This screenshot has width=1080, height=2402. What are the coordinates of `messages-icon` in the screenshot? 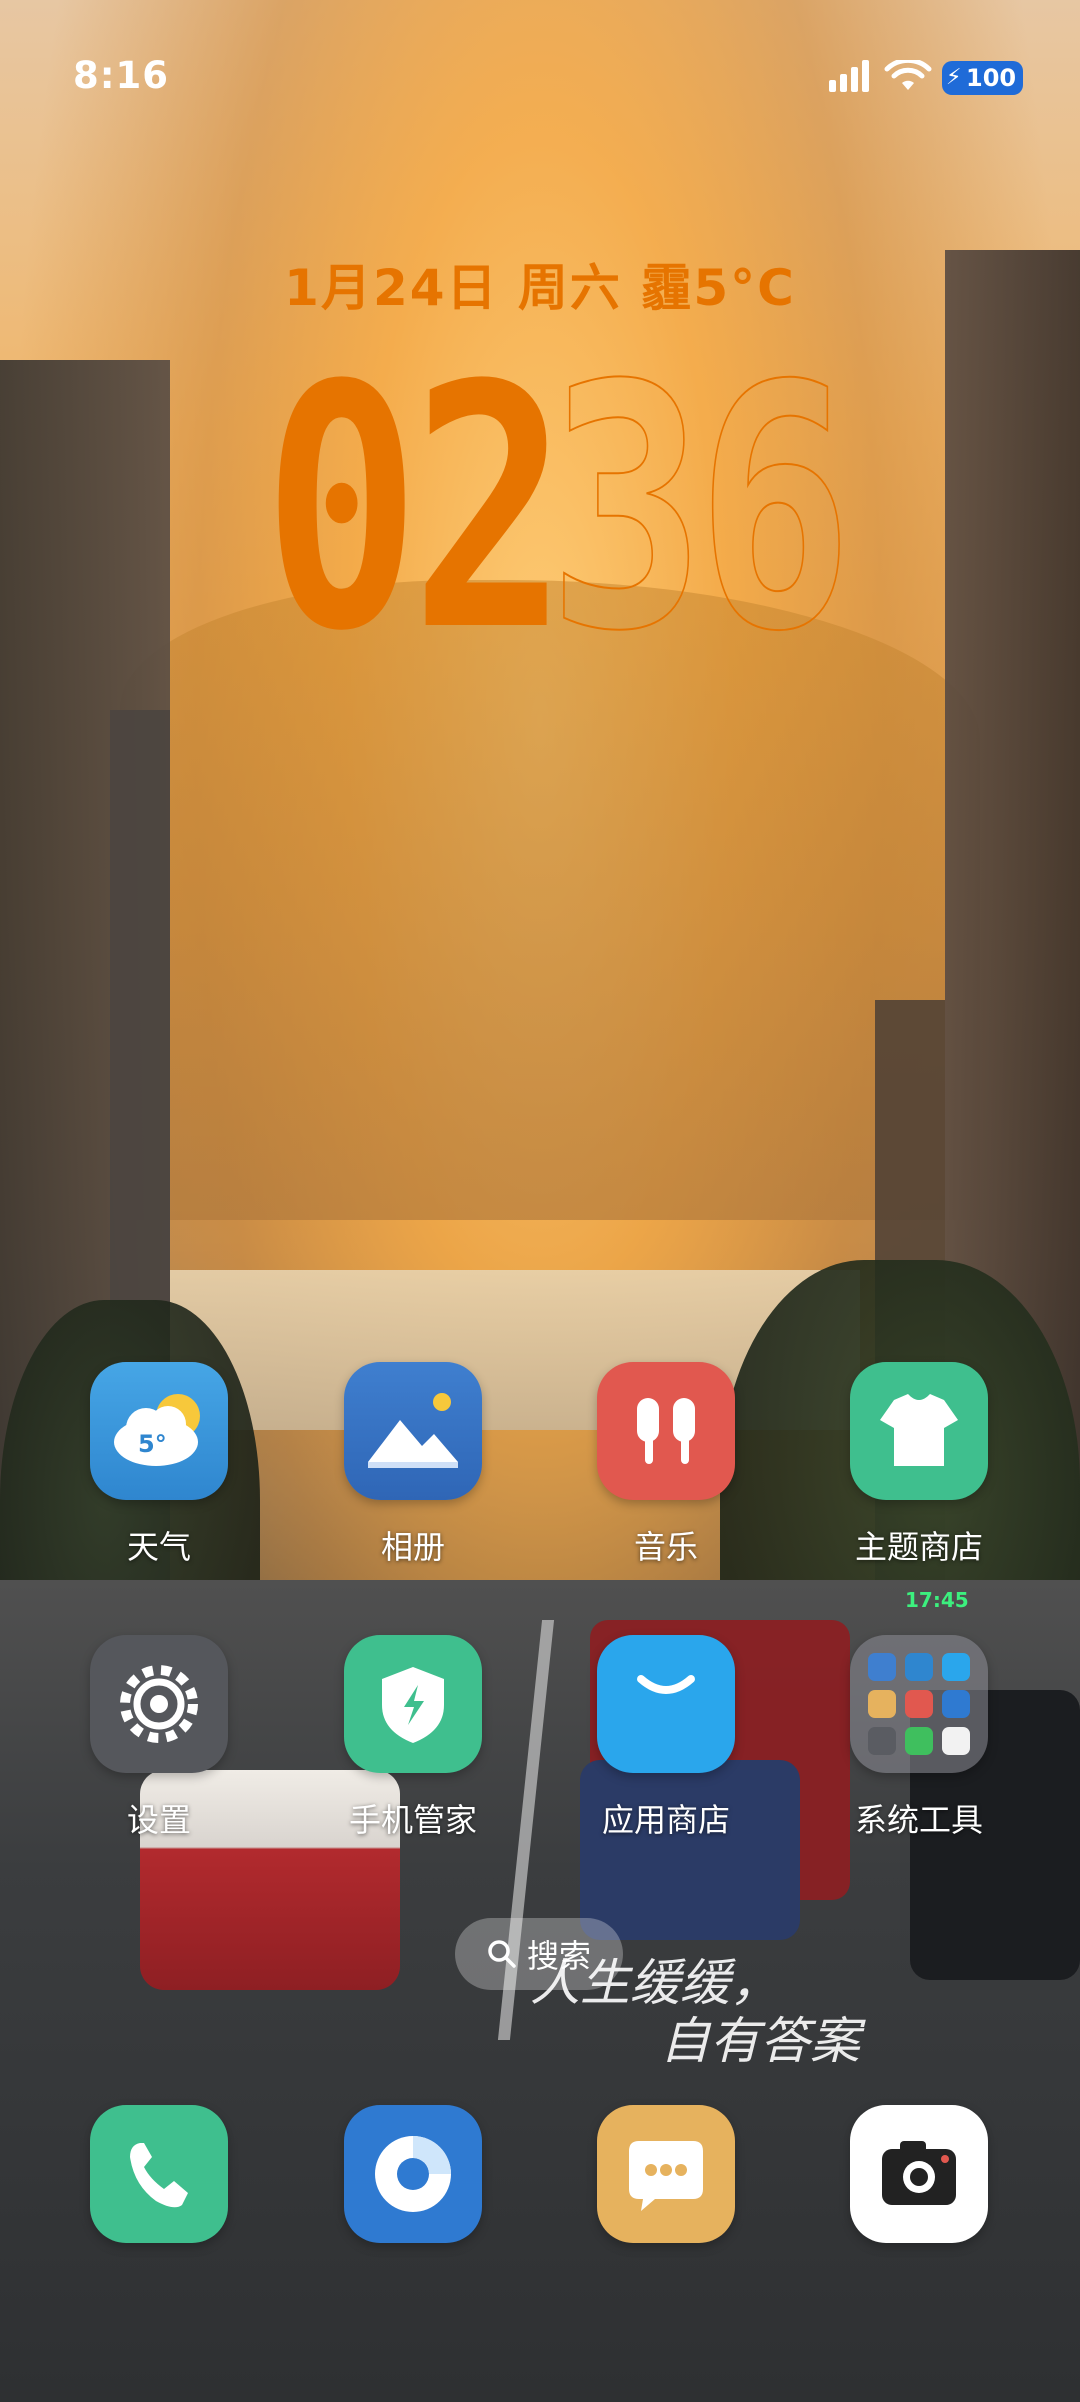 It's located at (666, 2174).